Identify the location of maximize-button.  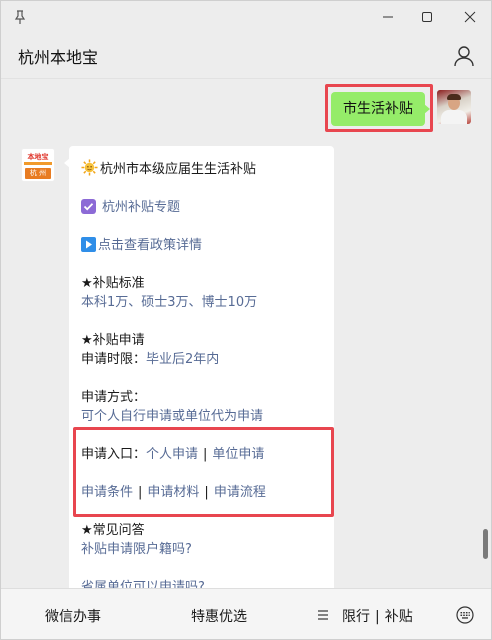
(427, 17).